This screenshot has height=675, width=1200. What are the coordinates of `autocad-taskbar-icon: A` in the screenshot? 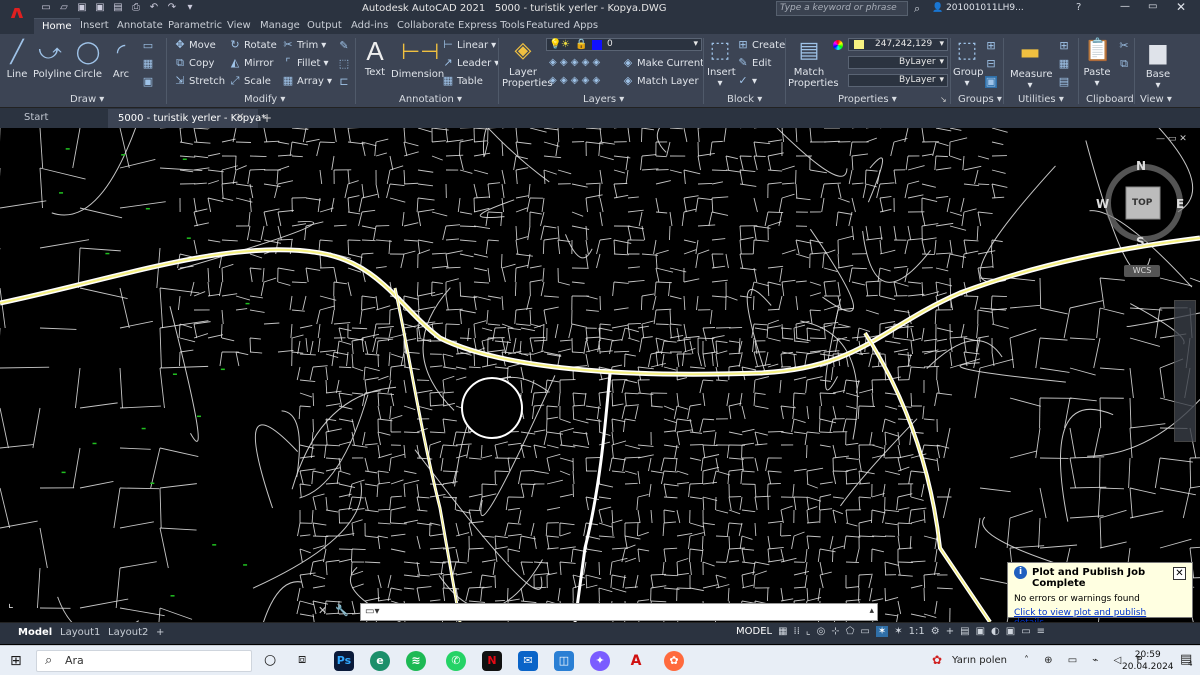 It's located at (636, 661).